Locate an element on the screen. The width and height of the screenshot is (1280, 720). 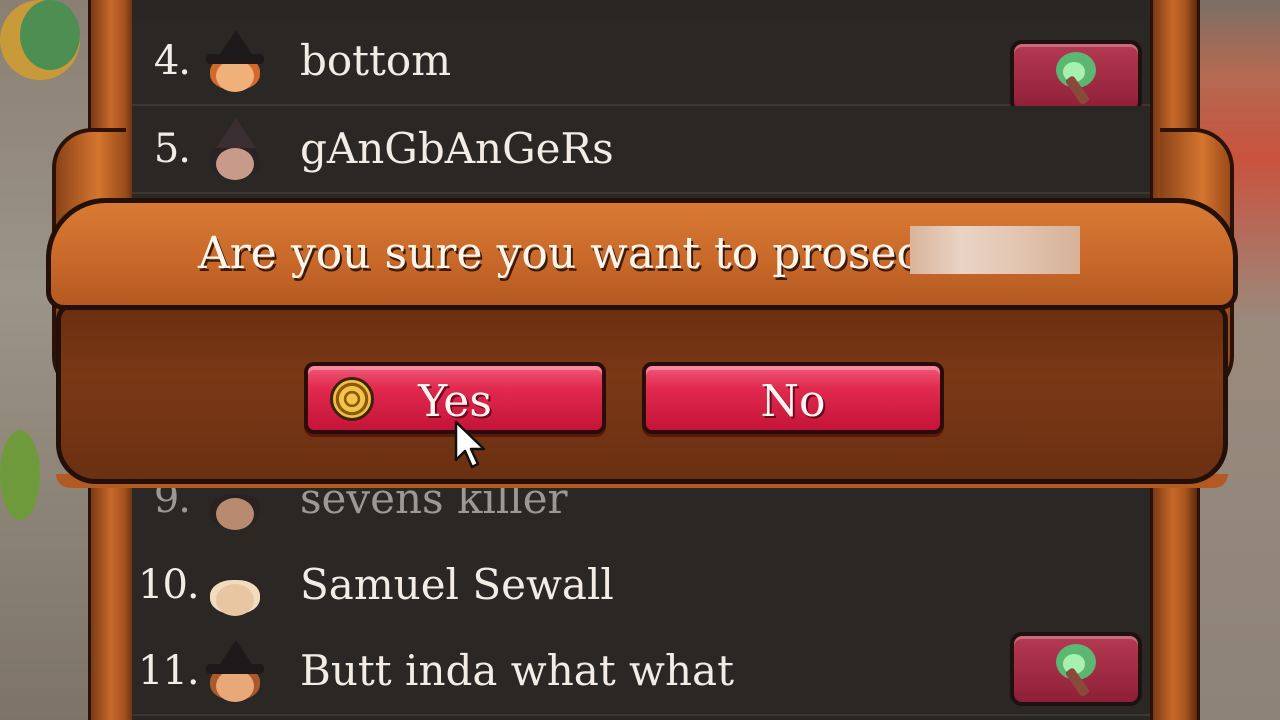
player-number: 11. is located at coordinates (169, 671).